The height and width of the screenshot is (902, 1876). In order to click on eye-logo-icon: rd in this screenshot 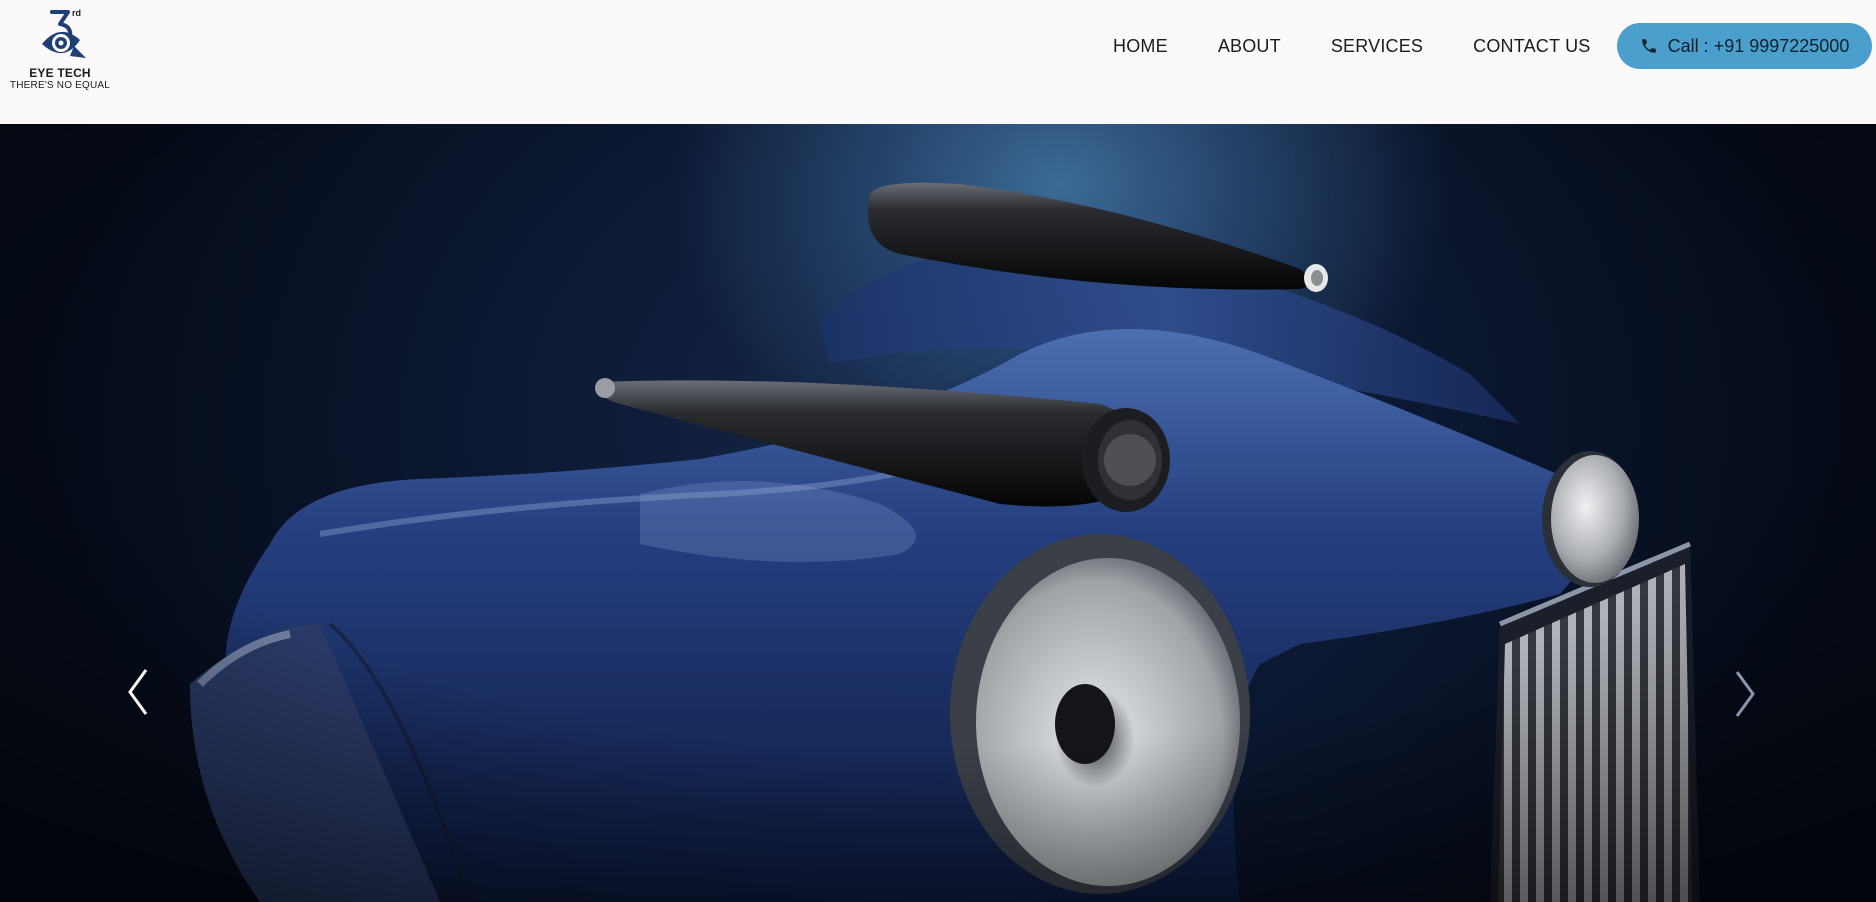, I will do `click(64, 33)`.